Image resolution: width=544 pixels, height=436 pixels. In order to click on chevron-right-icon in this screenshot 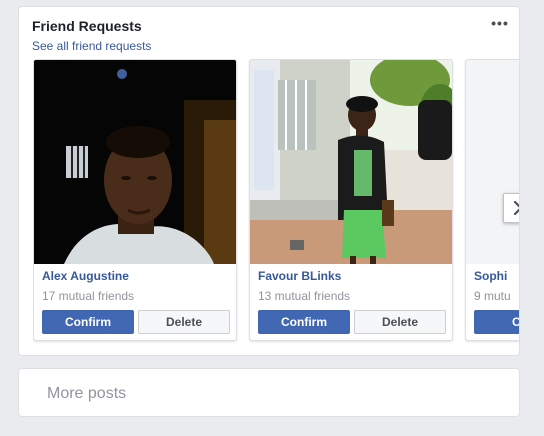, I will do `click(516, 208)`.